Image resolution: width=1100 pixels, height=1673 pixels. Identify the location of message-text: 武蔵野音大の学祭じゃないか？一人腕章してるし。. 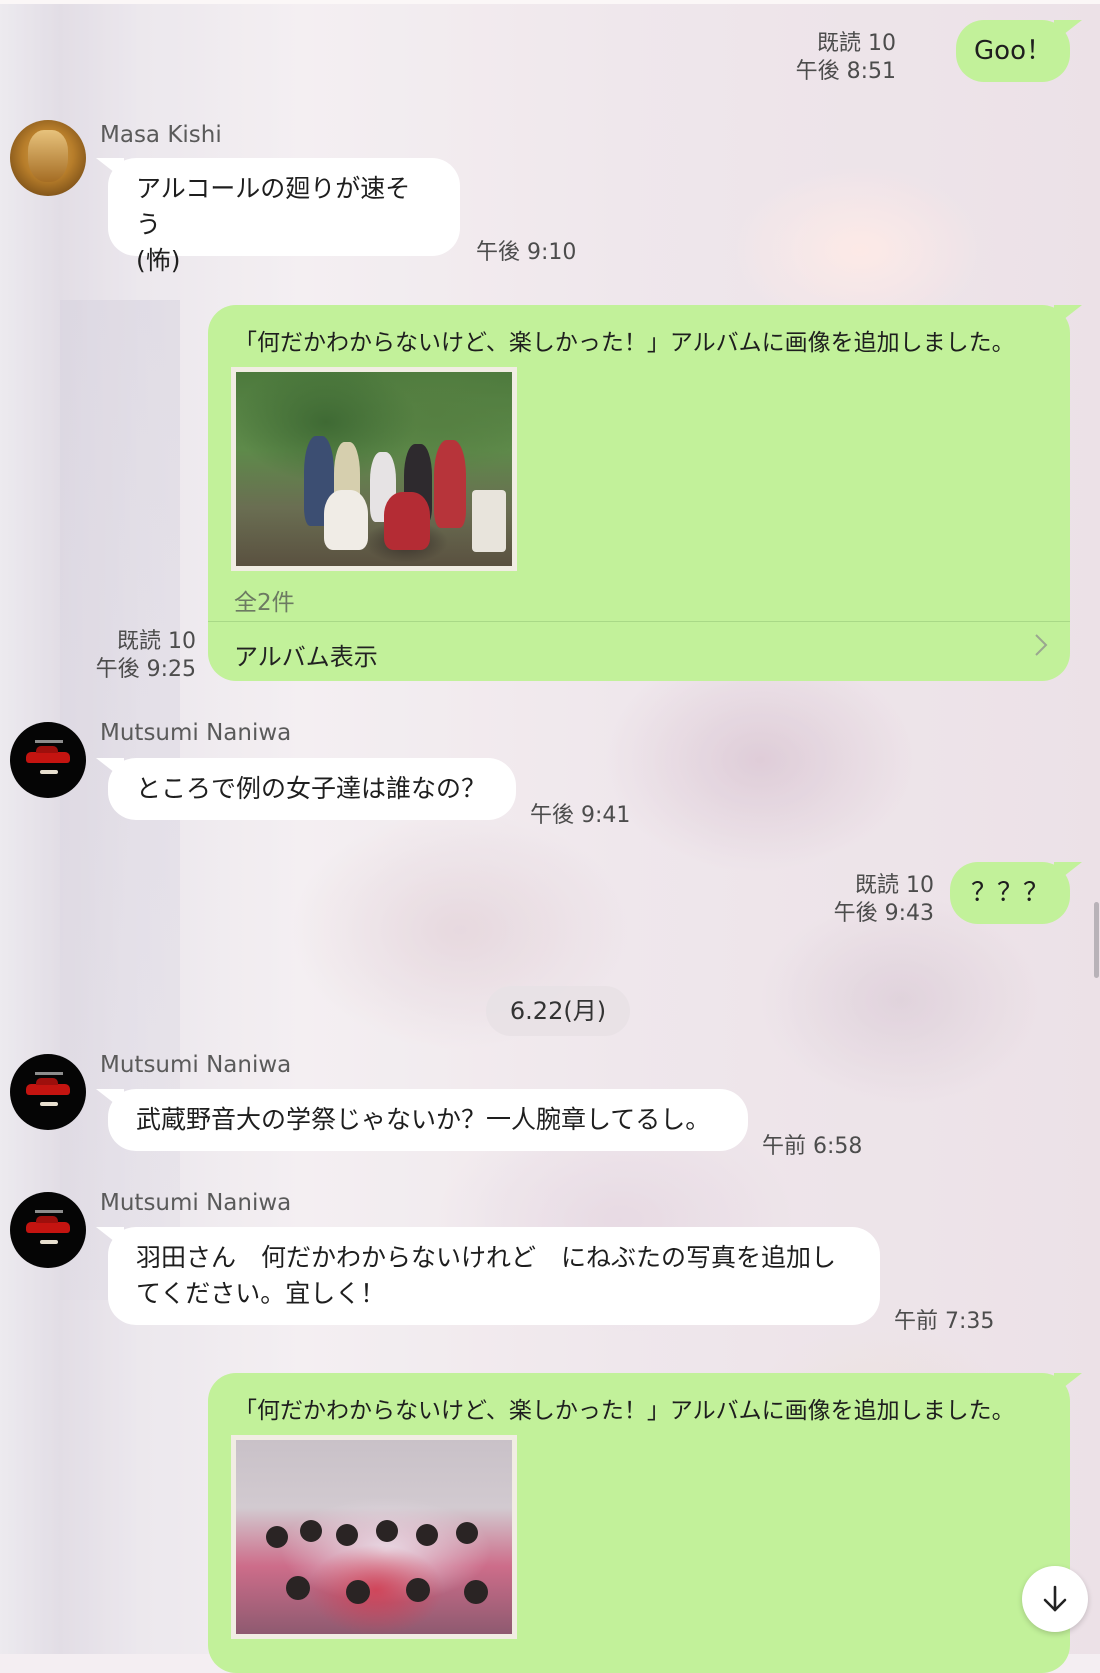
(423, 1119).